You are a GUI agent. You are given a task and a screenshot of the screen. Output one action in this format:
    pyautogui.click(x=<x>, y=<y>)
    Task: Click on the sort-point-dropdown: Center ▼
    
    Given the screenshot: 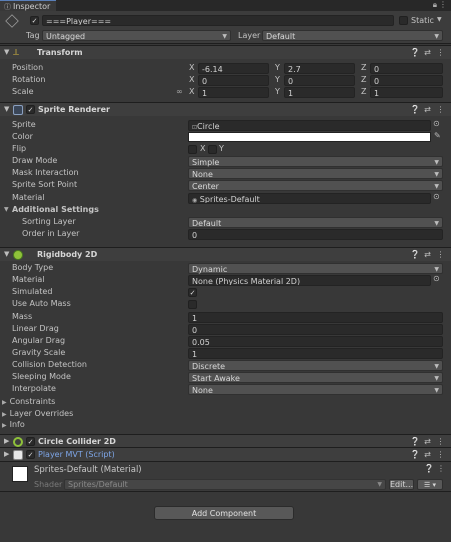 What is the action you would take?
    pyautogui.click(x=315, y=185)
    